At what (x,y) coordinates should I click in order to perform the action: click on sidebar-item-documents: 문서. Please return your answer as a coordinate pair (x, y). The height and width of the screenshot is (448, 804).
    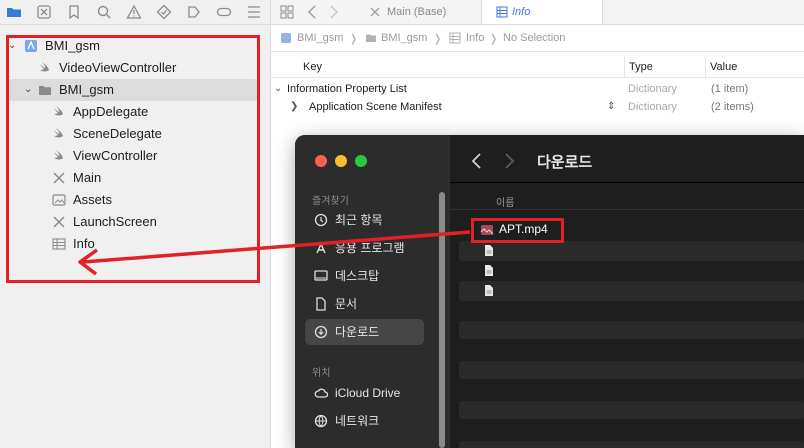
    Looking at the image, I should click on (364, 304).